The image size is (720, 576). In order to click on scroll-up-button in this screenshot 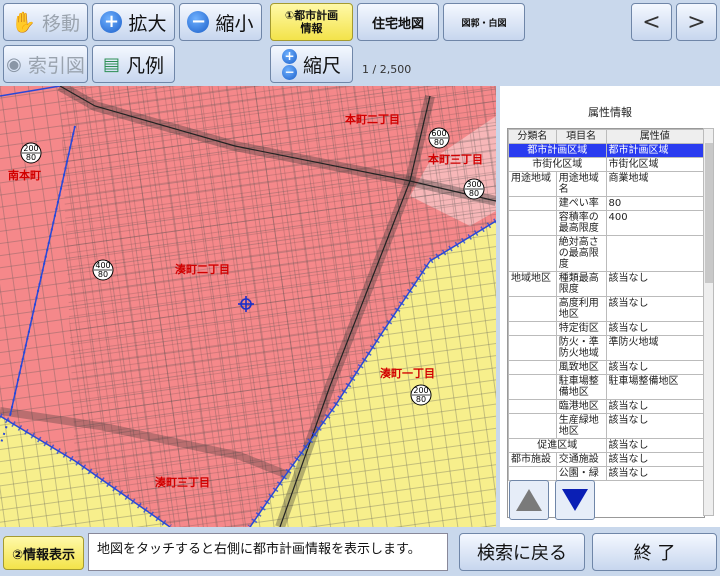, I will do `click(529, 500)`.